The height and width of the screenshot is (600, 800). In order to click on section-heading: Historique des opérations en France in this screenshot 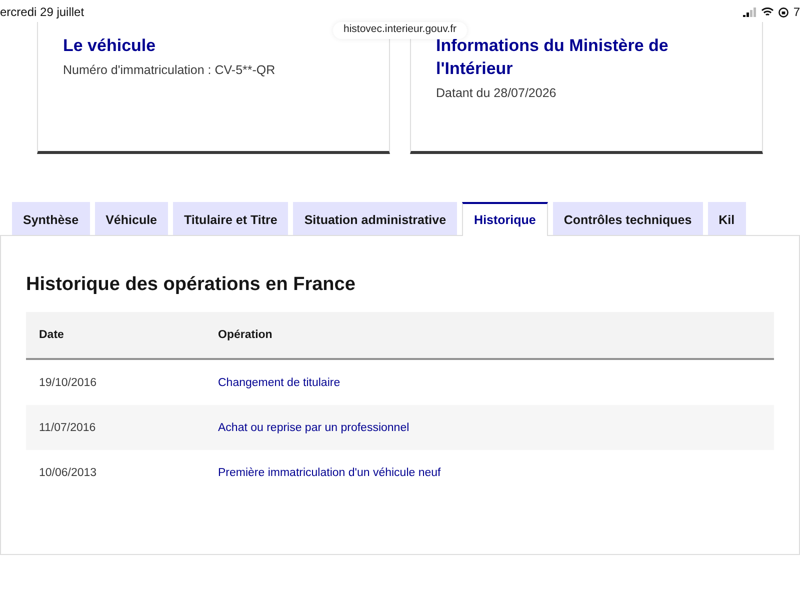, I will do `click(191, 285)`.